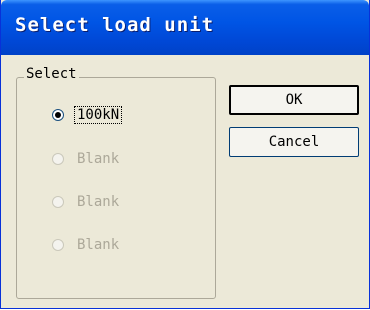 The width and height of the screenshot is (370, 310). I want to click on radio-option-blank-1: Blank, so click(122, 159).